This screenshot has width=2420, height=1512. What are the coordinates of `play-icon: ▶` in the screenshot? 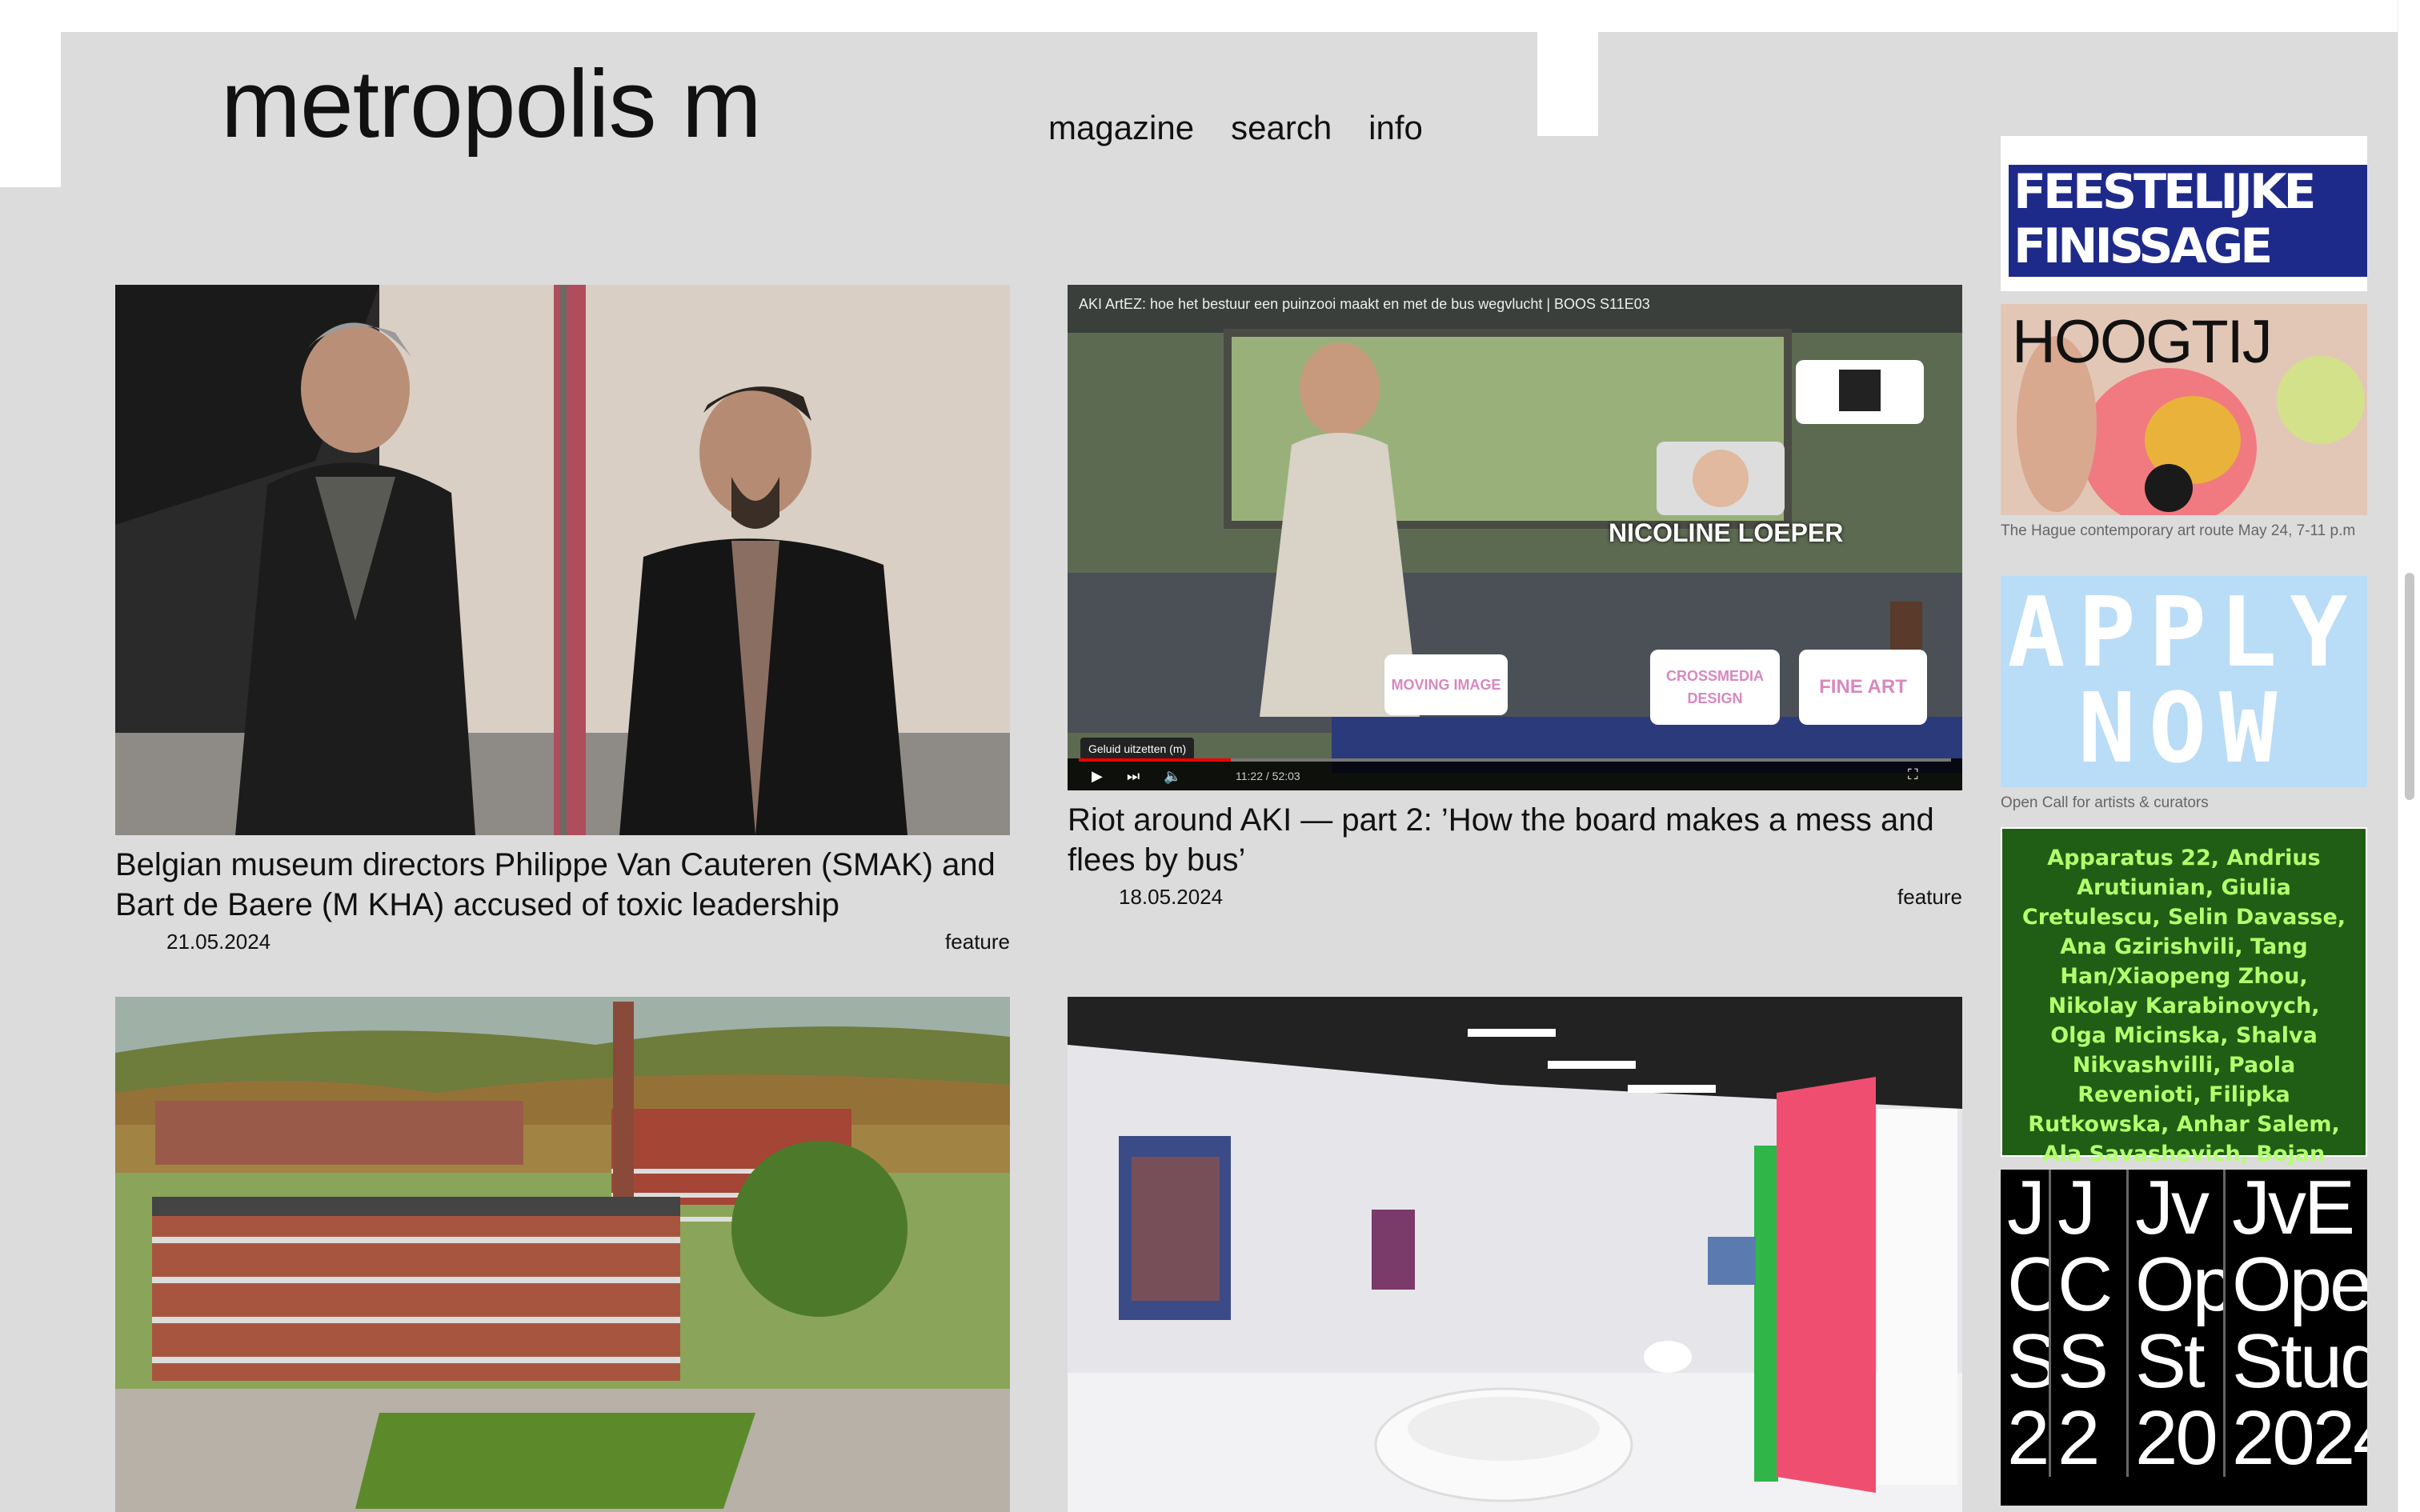 It's located at (1097, 776).